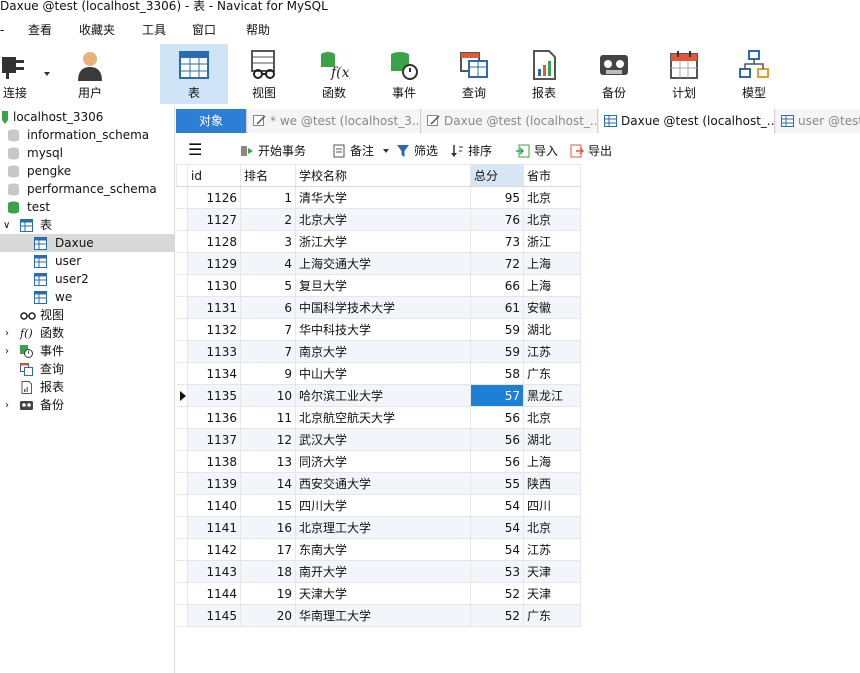  I want to click on begin-transaction-button: 开始事务, so click(273, 151).